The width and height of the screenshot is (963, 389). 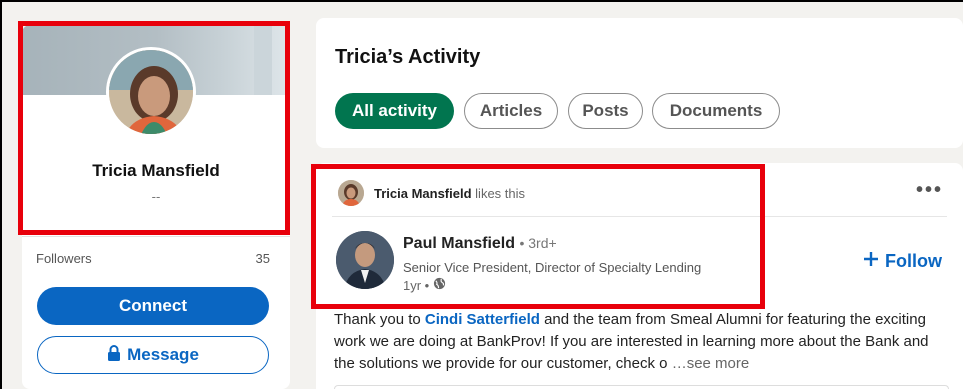 I want to click on followers-label: Followers, so click(x=64, y=258).